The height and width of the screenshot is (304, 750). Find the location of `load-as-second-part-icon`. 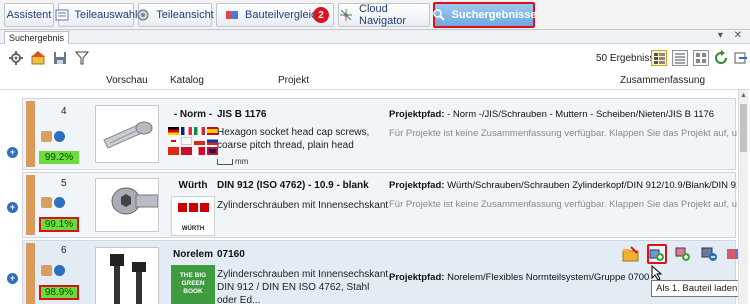

load-as-second-part-icon is located at coordinates (683, 254).